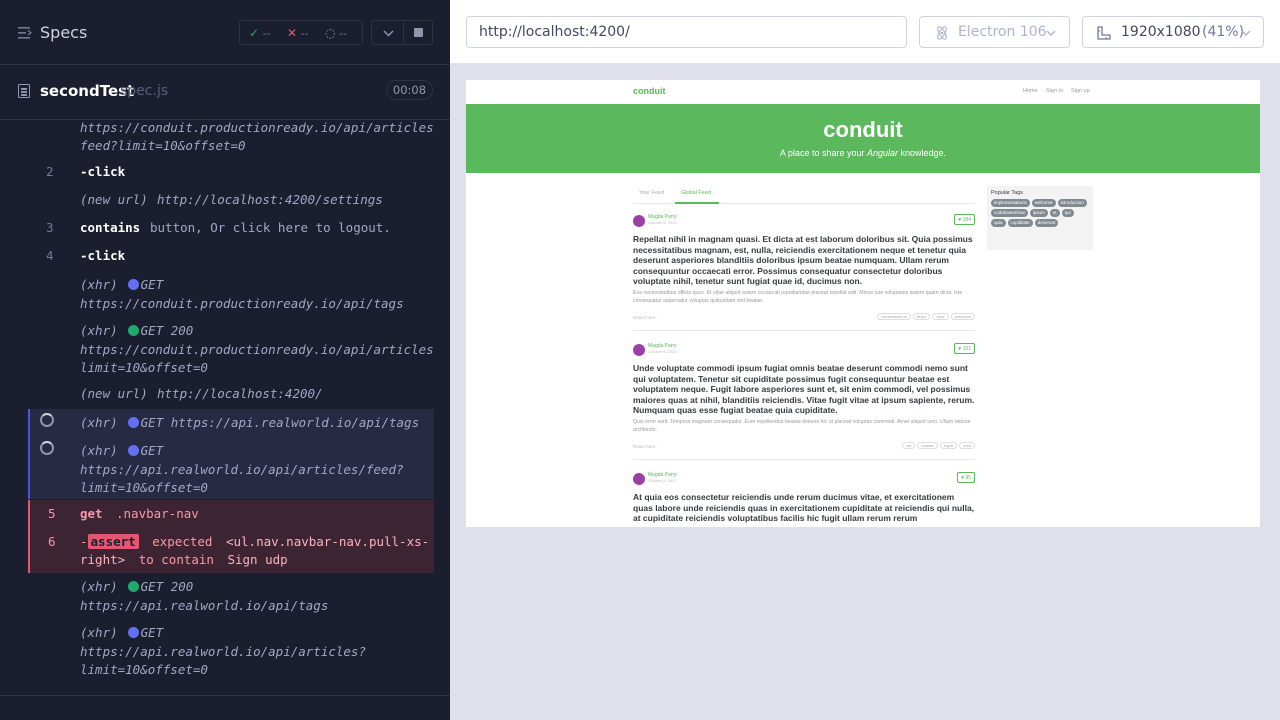 The image size is (1280, 720). I want to click on success-dot-icon, so click(133, 330).